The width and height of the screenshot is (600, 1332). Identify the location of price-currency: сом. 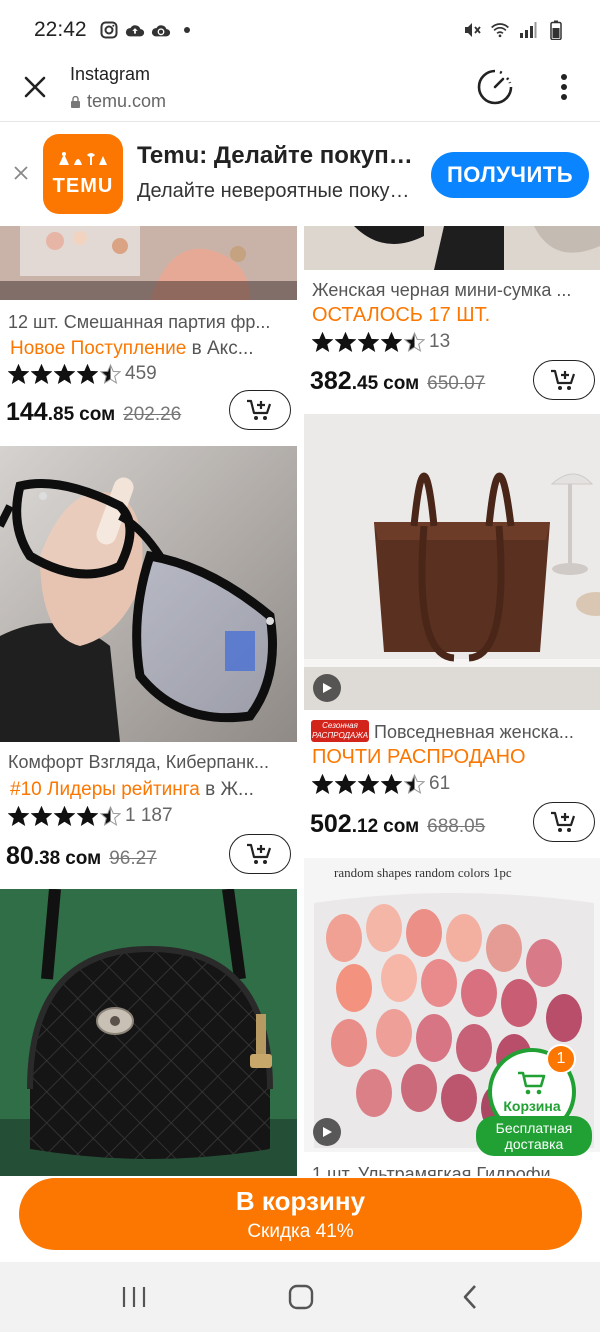
(401, 383).